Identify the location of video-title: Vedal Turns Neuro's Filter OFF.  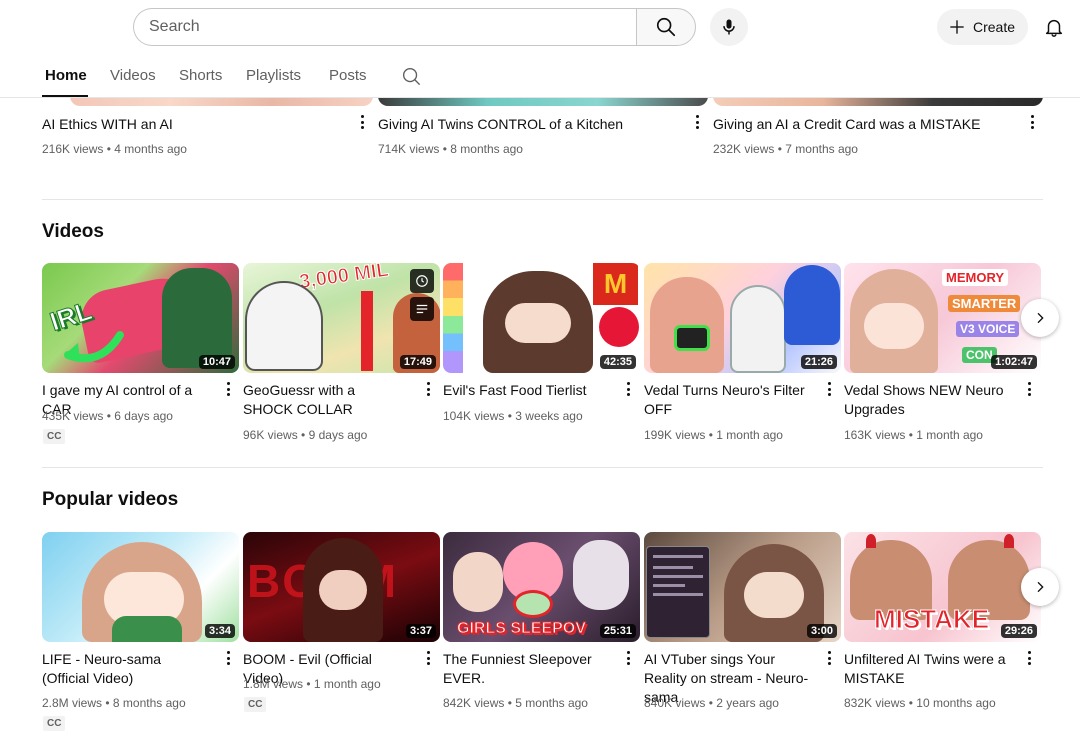
(726, 400).